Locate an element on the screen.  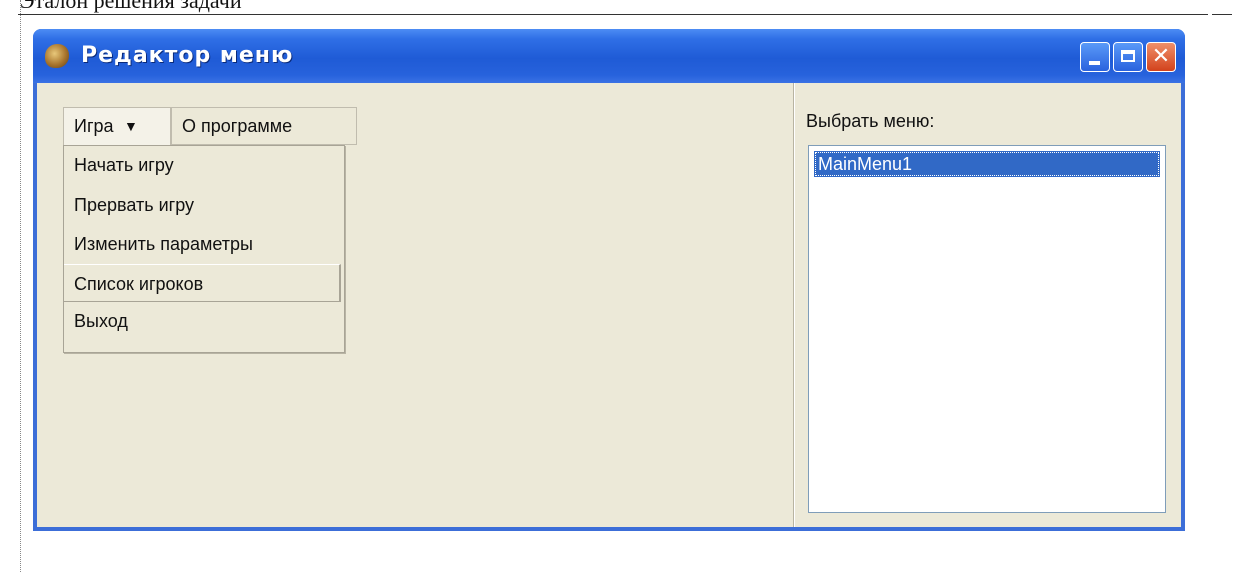
title-bar: Редактор меню ✕ is located at coordinates (609, 56).